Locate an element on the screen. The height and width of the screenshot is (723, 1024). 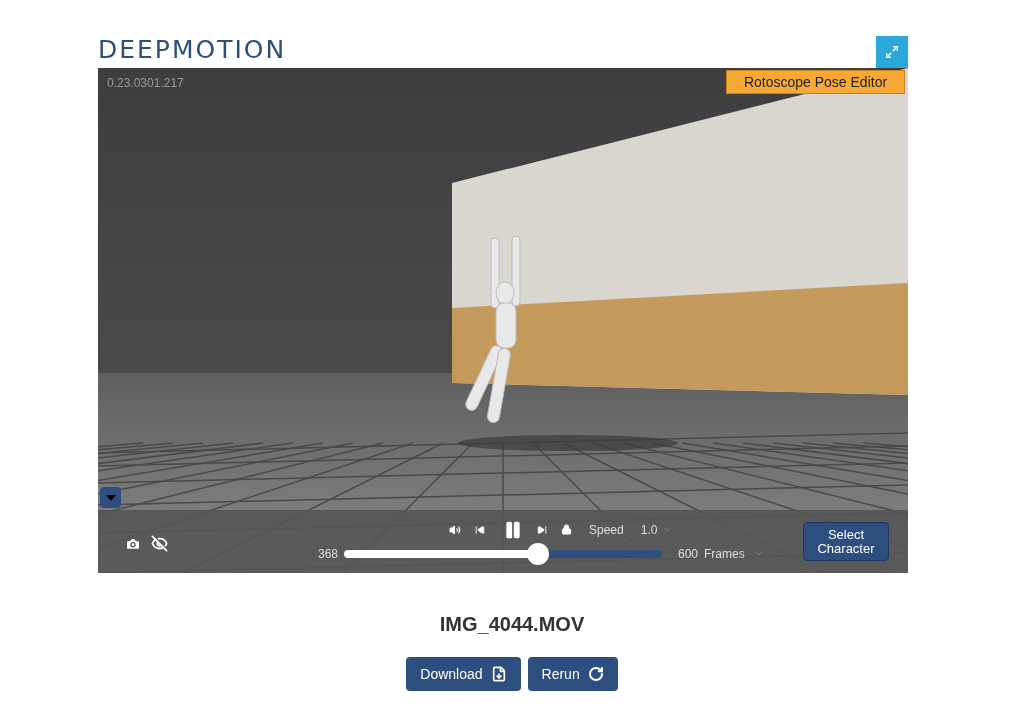
version-label: 0.23.0301.217 is located at coordinates (145, 83).